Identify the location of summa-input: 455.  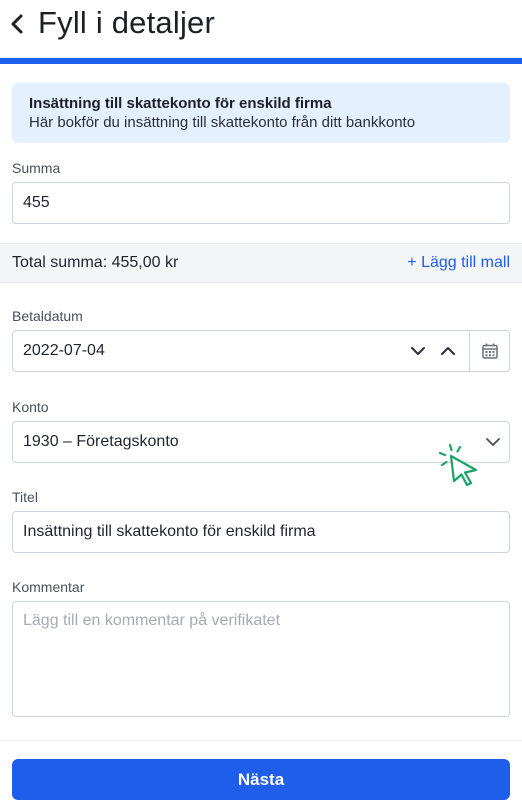
(261, 203).